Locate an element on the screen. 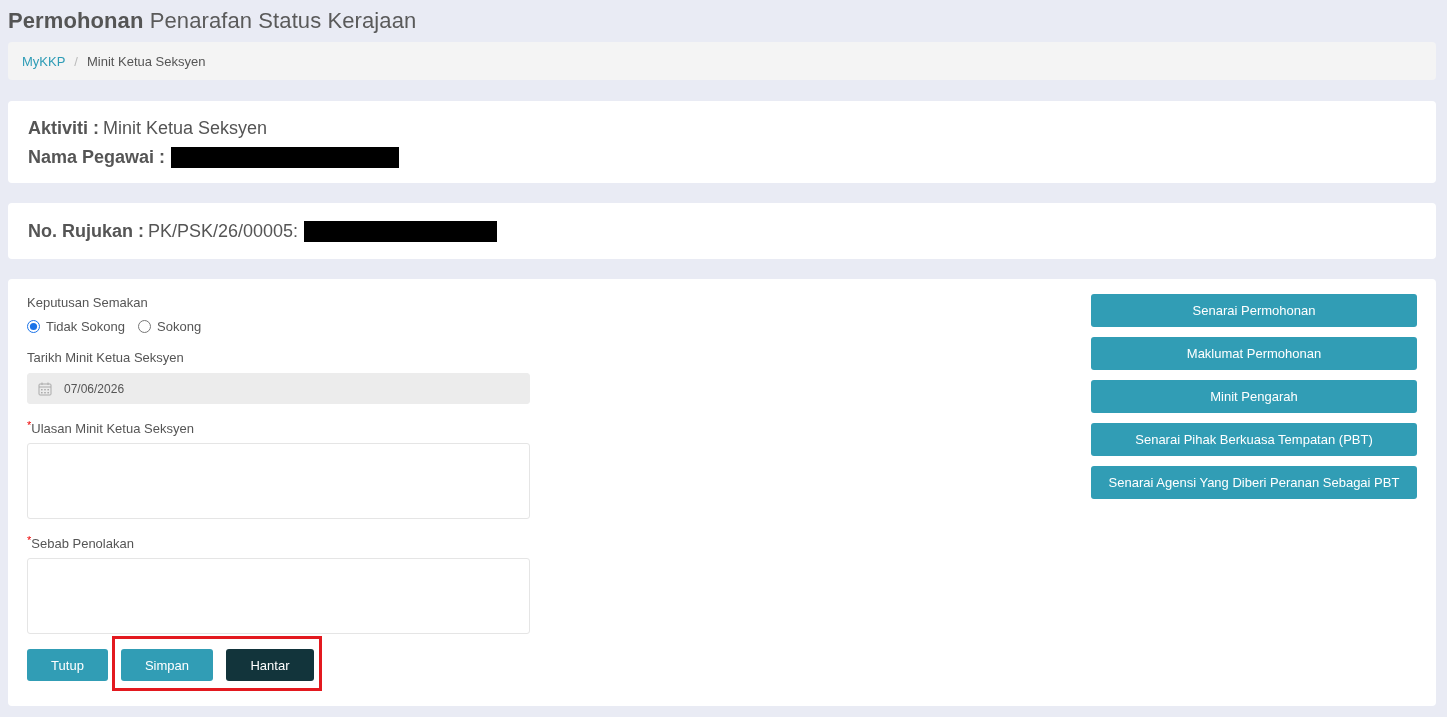 The height and width of the screenshot is (717, 1447). field-label: No. Rujukan : is located at coordinates (86, 231).